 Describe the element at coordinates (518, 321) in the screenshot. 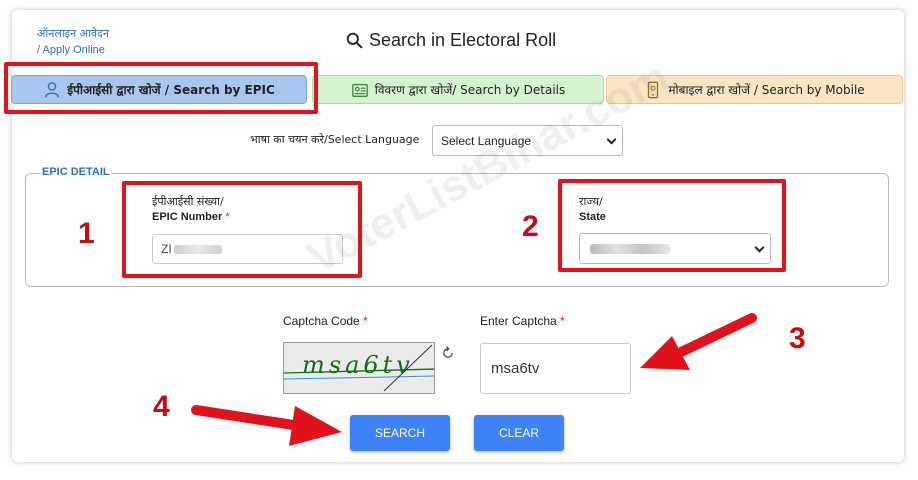

I see `enter-captcha-label-text: Enter Captcha` at that location.